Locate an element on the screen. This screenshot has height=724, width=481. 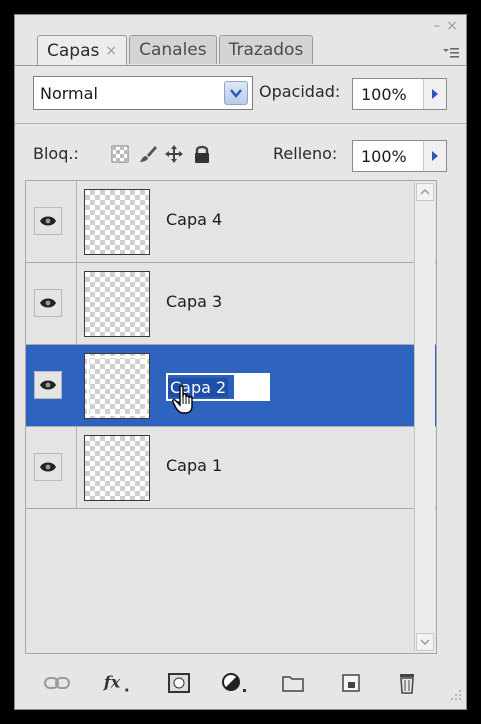
window-controls: – × is located at coordinates (445, 26).